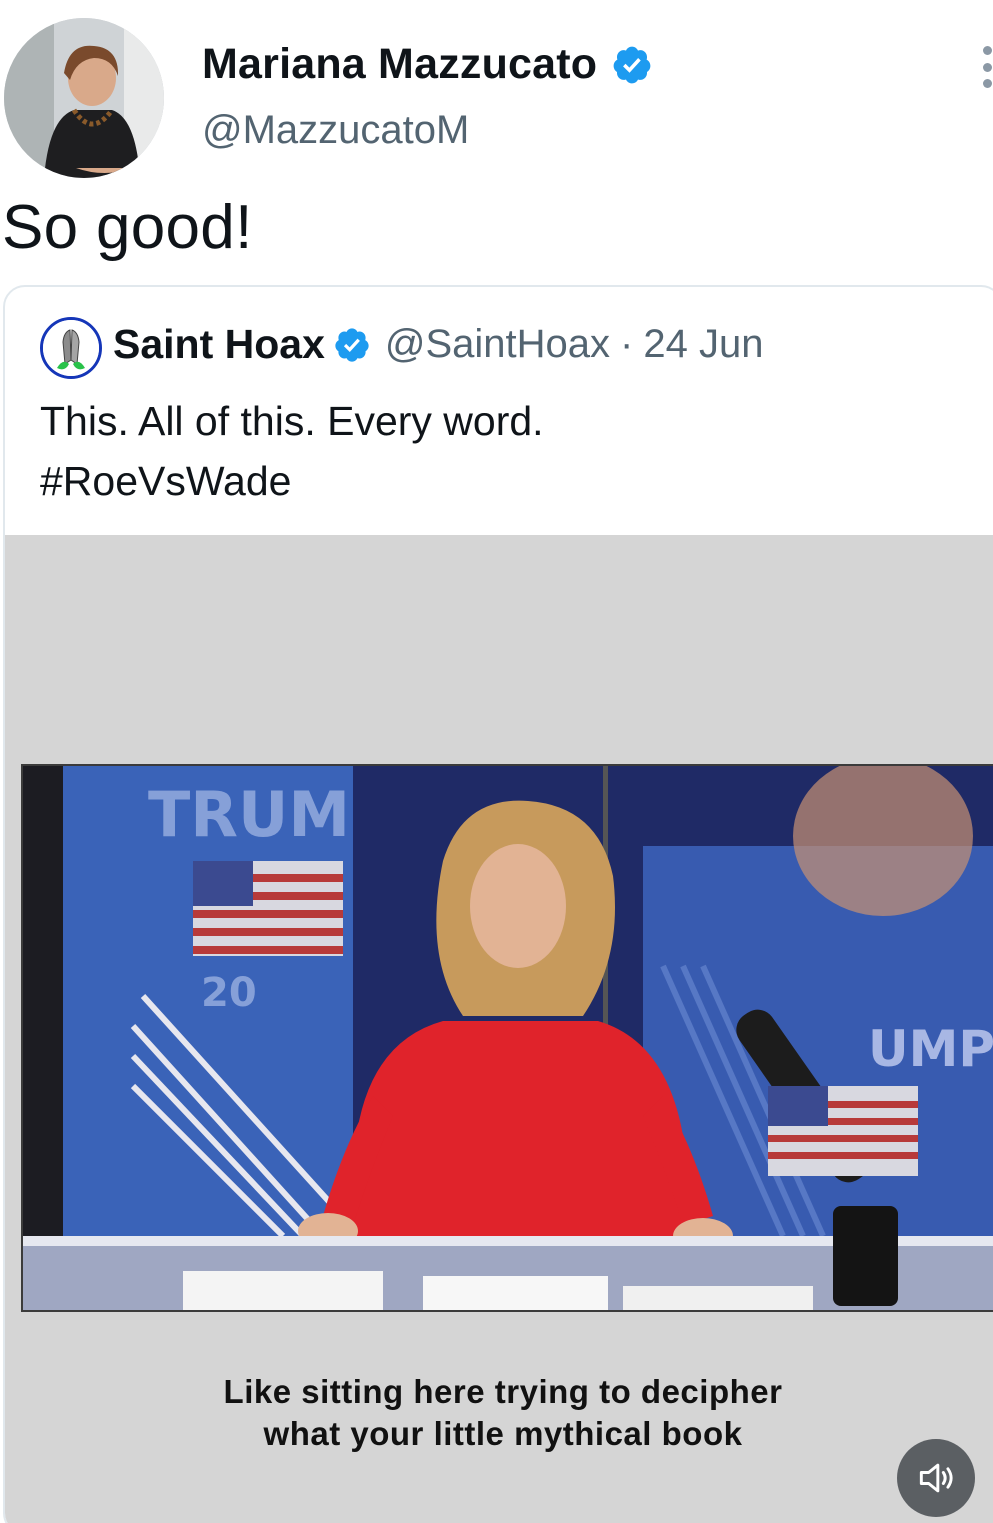 Image resolution: width=993 pixels, height=1523 pixels. Describe the element at coordinates (703, 344) in the screenshot. I see `quoted-tweet-date: 24 Jun` at that location.